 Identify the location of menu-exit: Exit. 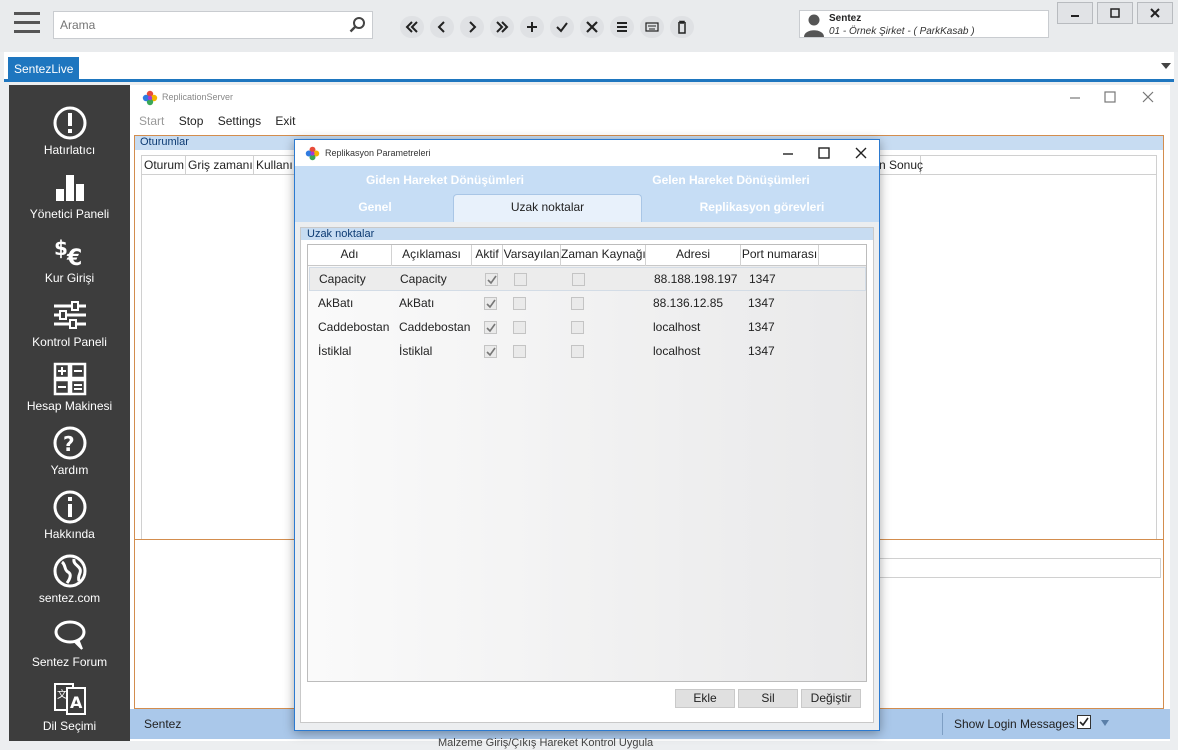
(285, 121).